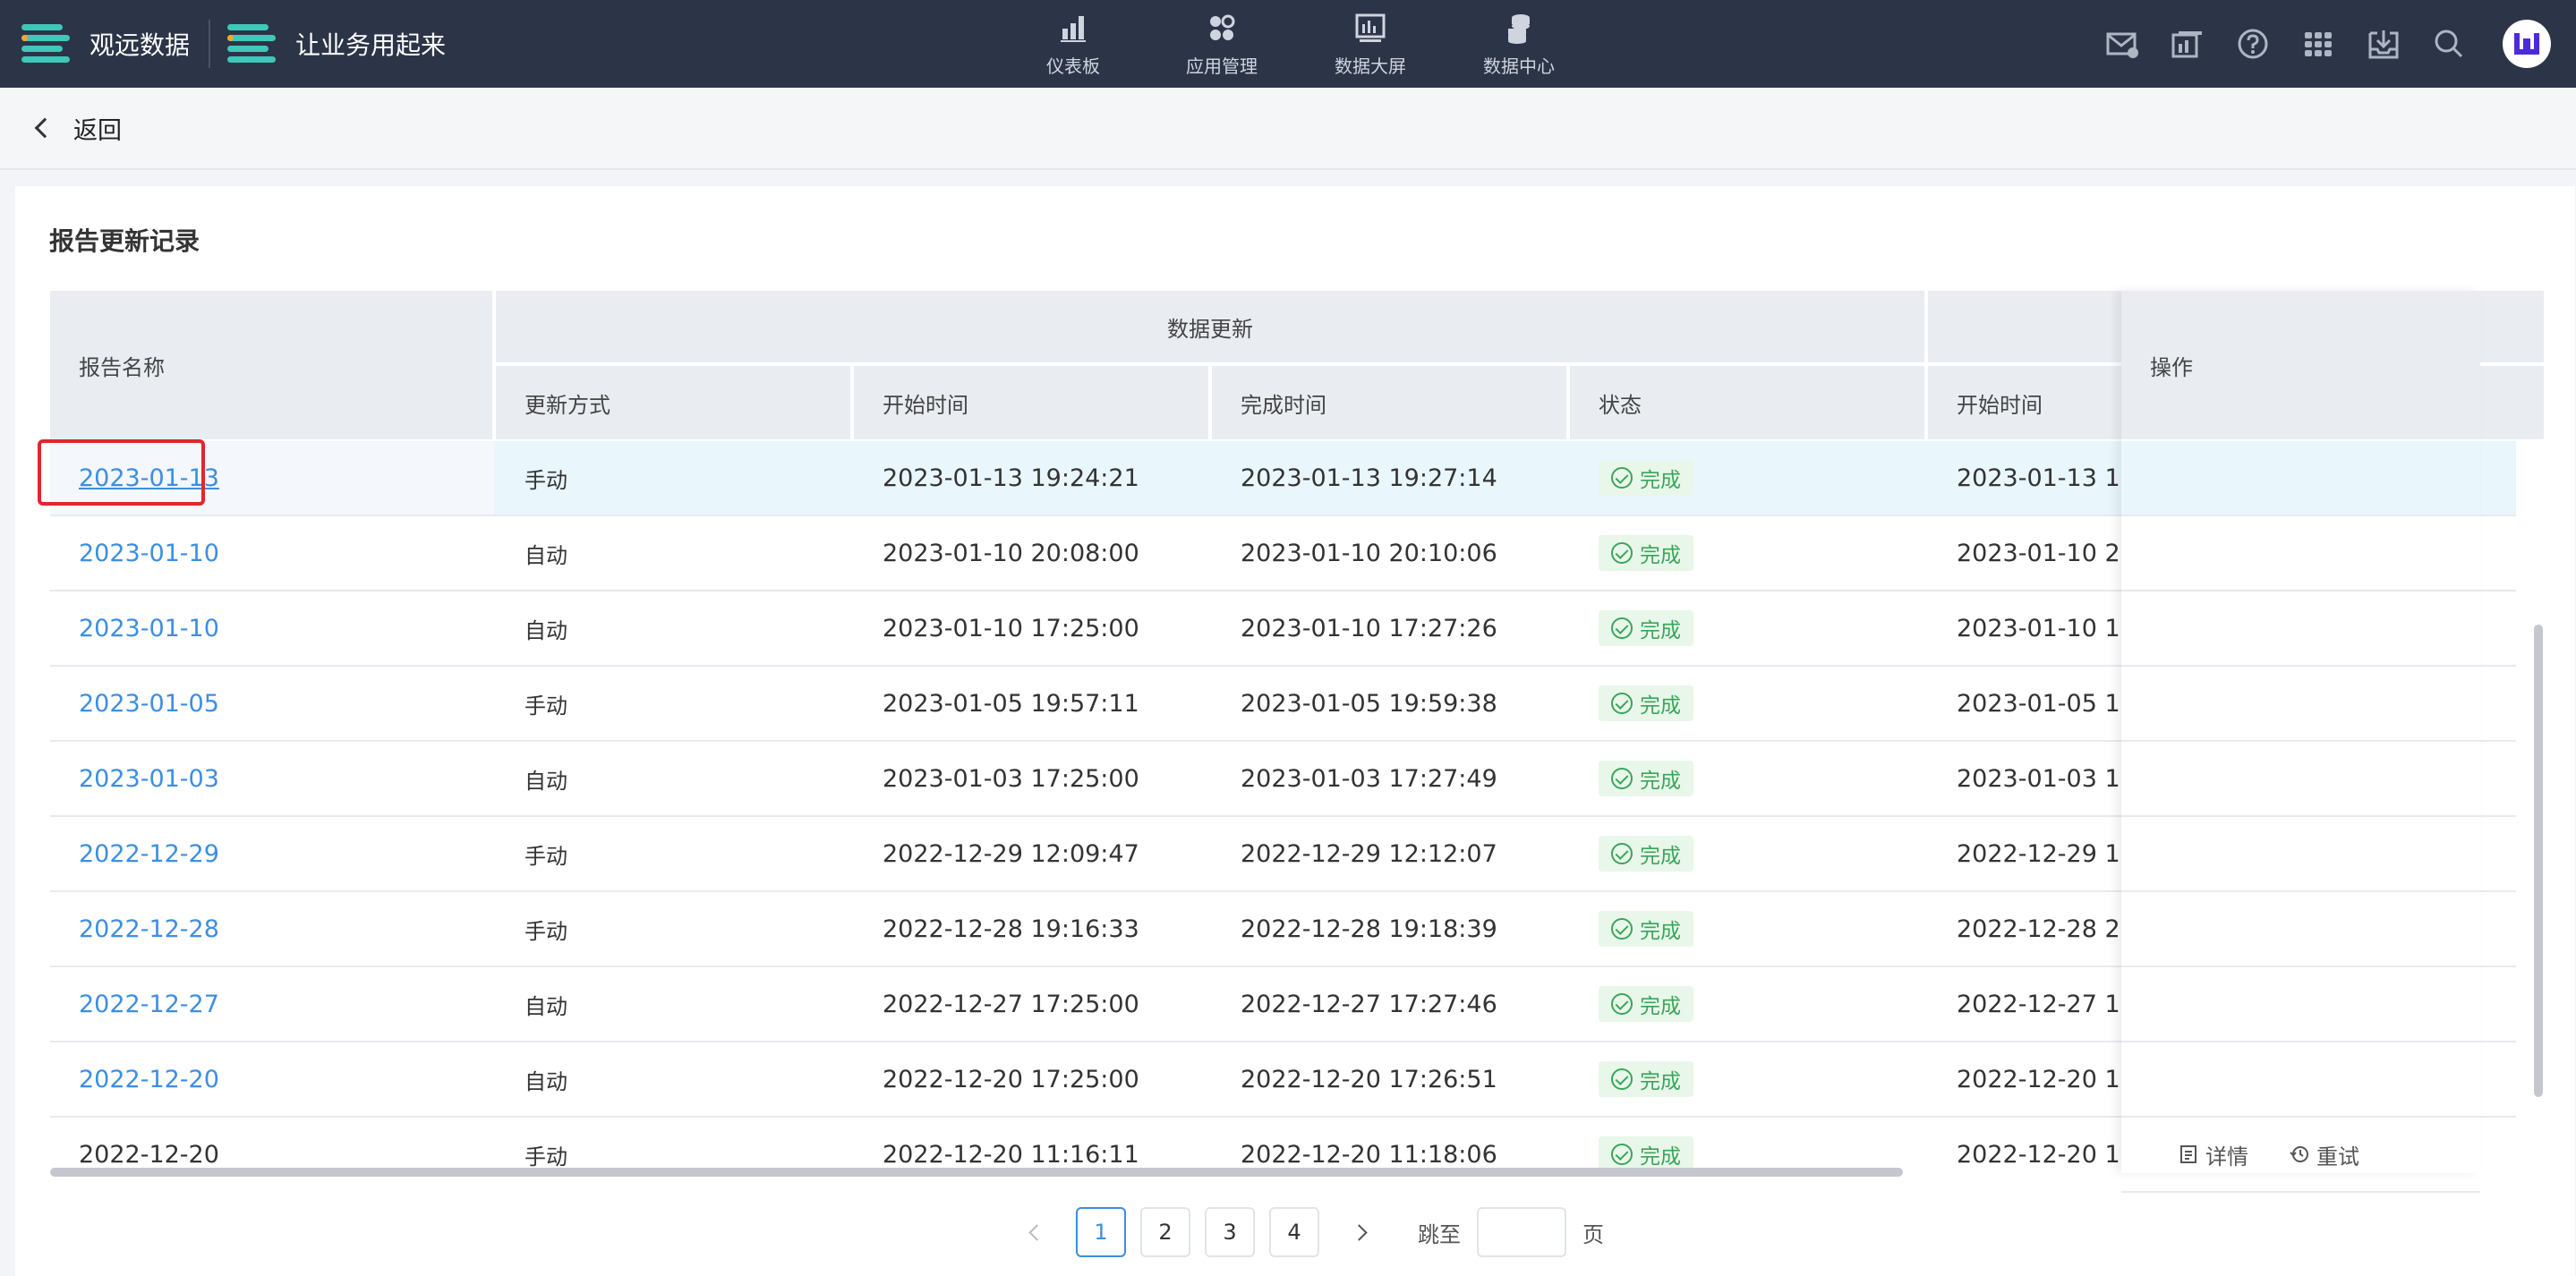 Image resolution: width=2576 pixels, height=1276 pixels. Describe the element at coordinates (1359, 1232) in the screenshot. I see `next-page-button` at that location.